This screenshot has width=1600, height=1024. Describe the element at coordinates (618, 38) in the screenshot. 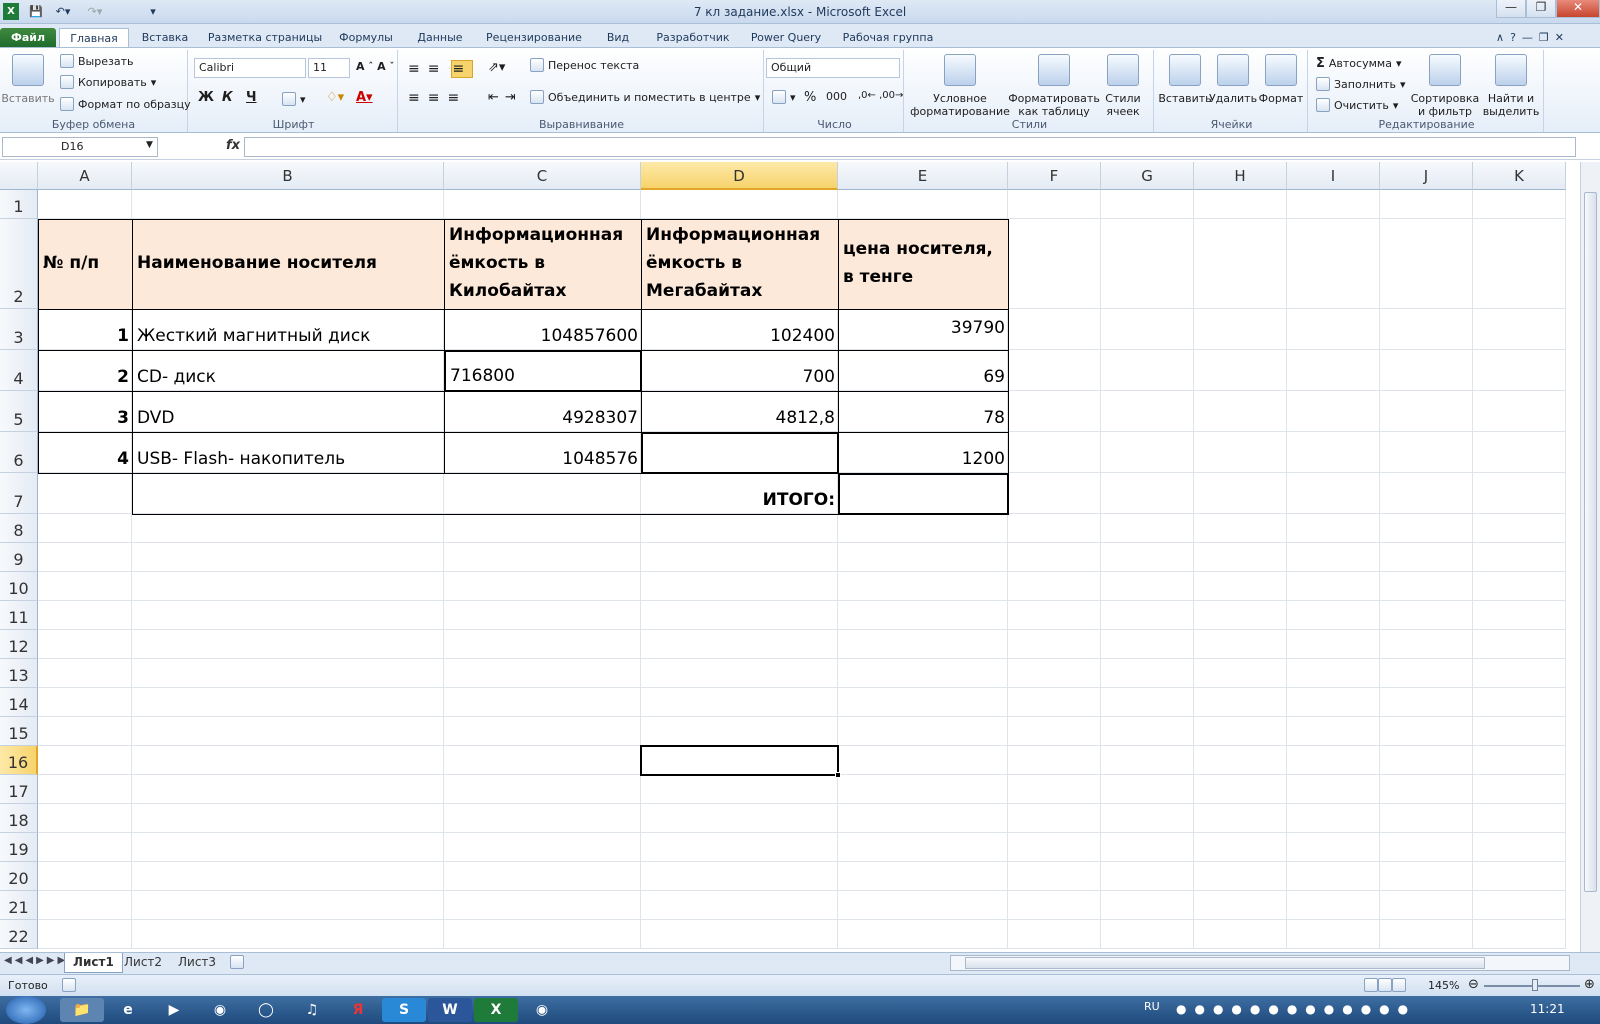

I see `tab-view: Вид` at that location.